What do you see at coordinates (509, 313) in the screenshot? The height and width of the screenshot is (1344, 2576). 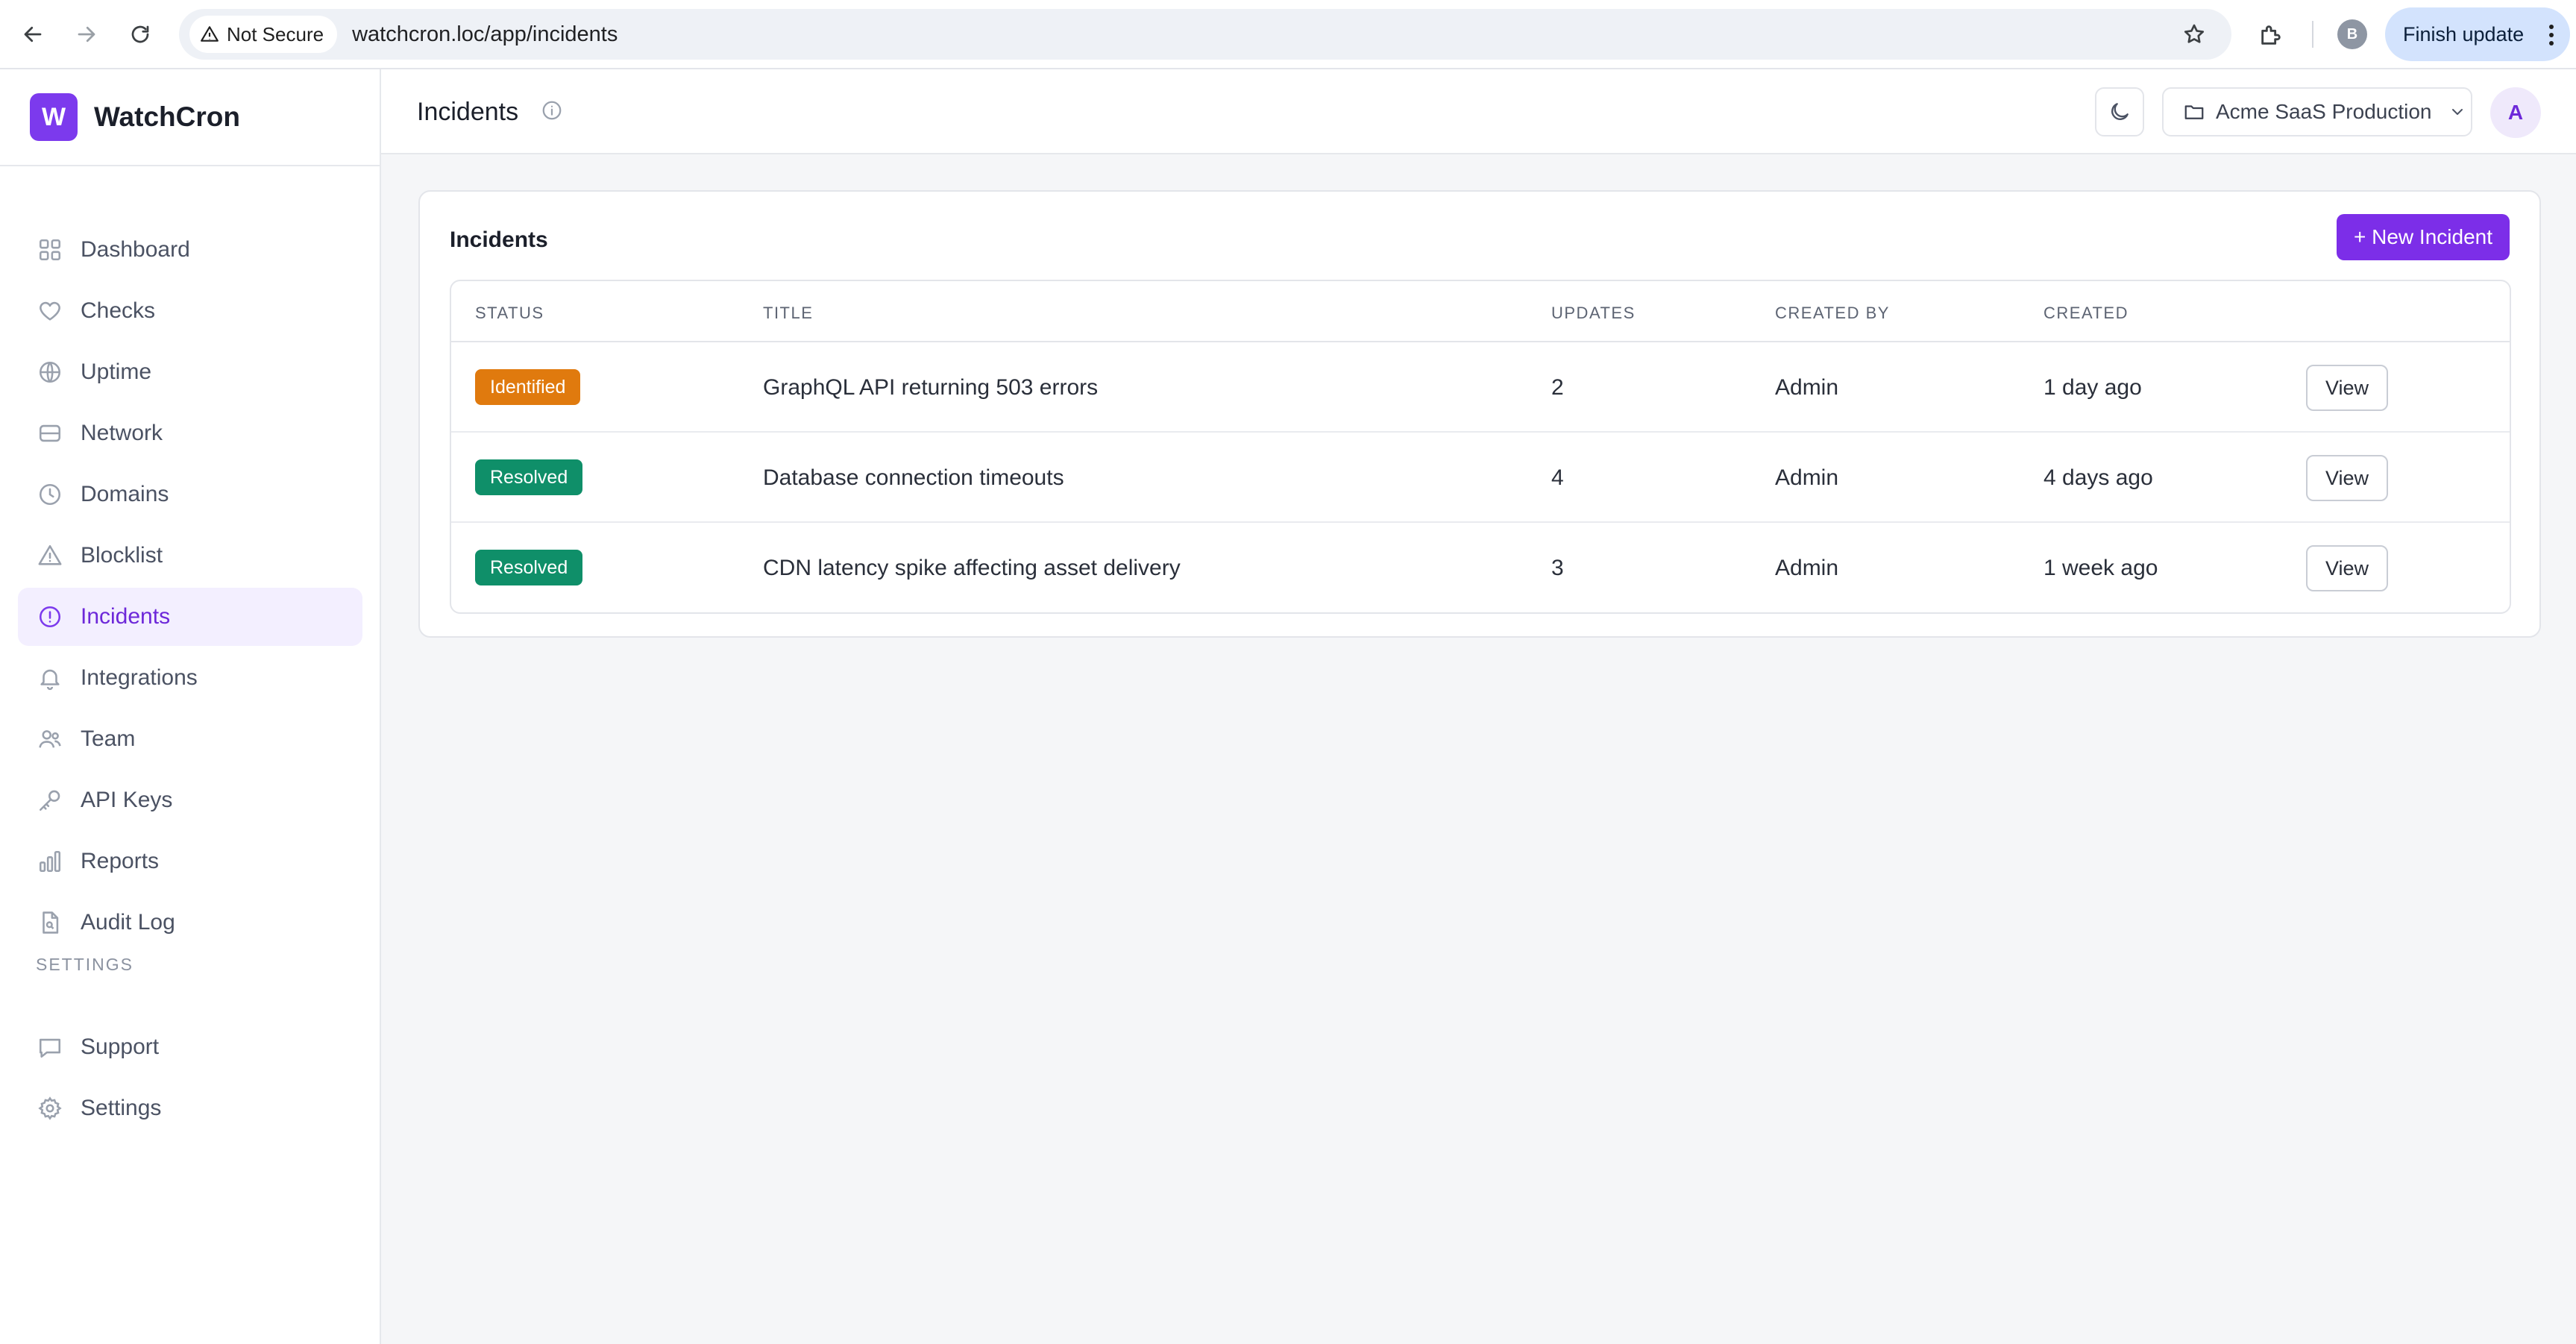 I see `column-header-status: STATUS` at bounding box center [509, 313].